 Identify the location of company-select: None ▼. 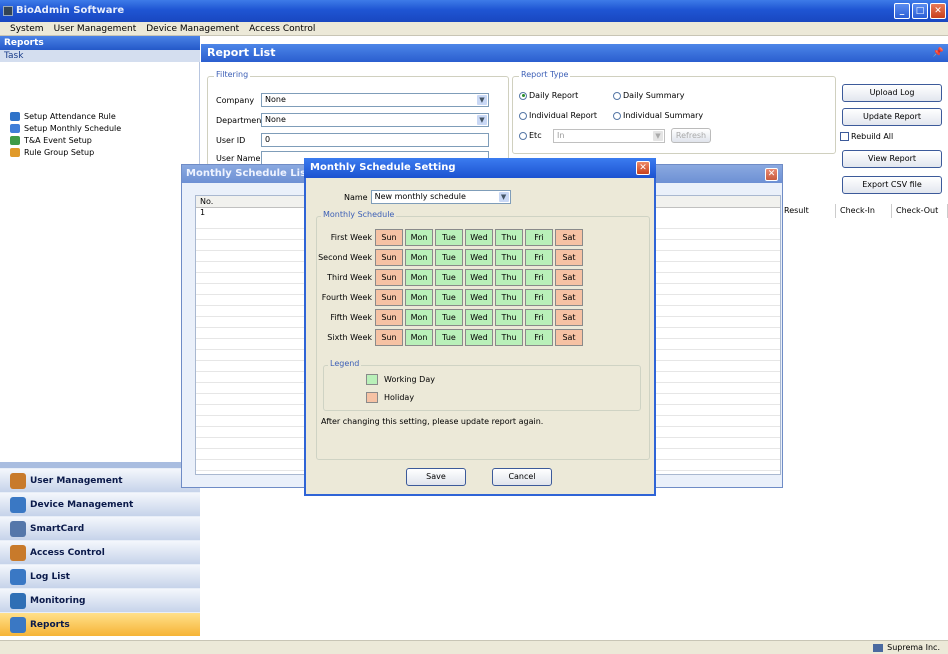
(375, 100).